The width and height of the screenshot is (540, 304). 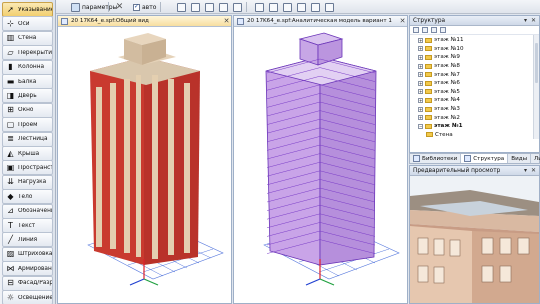 What do you see at coordinates (27, 9) in the screenshot?
I see `tool-pointer: ➚ Указывание` at bounding box center [27, 9].